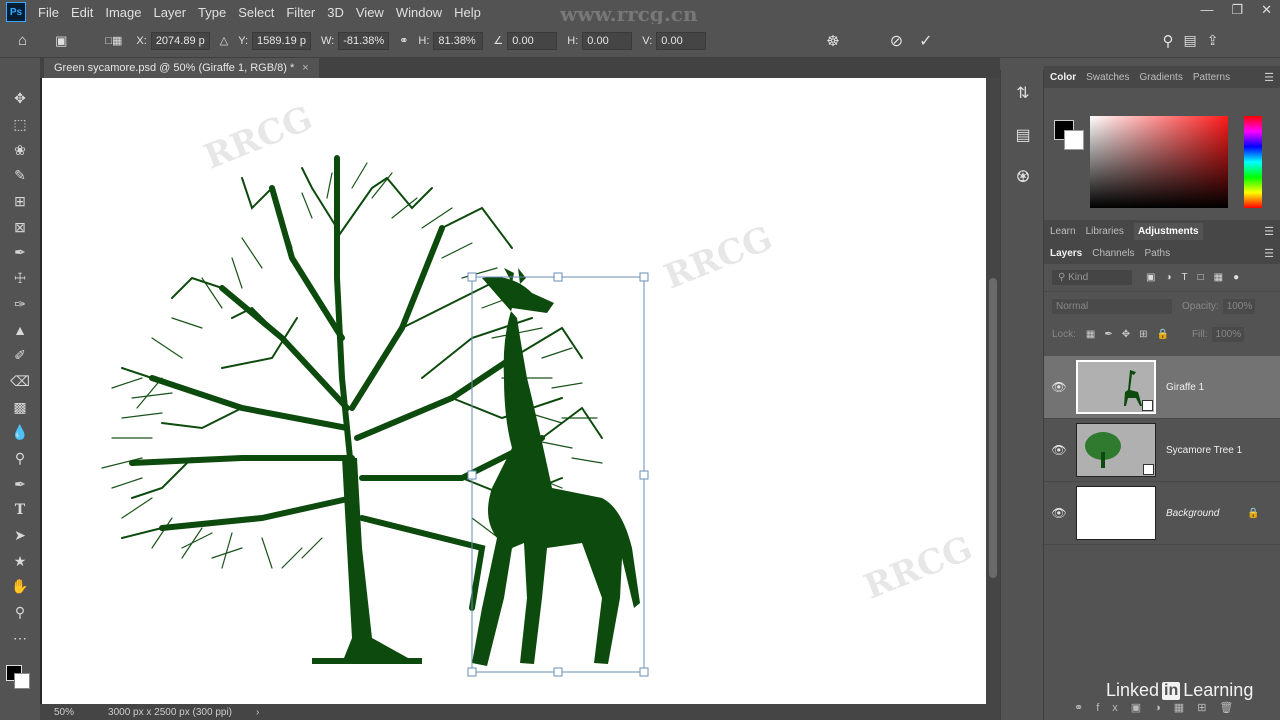 The image size is (1280, 720). What do you see at coordinates (20, 305) in the screenshot?
I see `brush-tool-icon: ✑` at bounding box center [20, 305].